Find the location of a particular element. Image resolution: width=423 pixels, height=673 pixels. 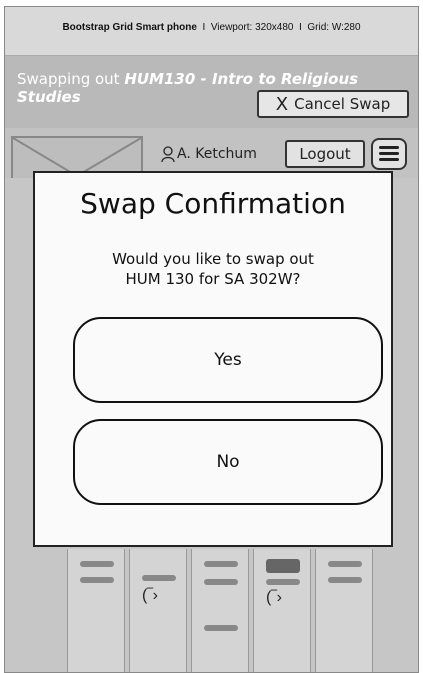

cancel-swap-button: X Cancel Swap is located at coordinates (333, 104).